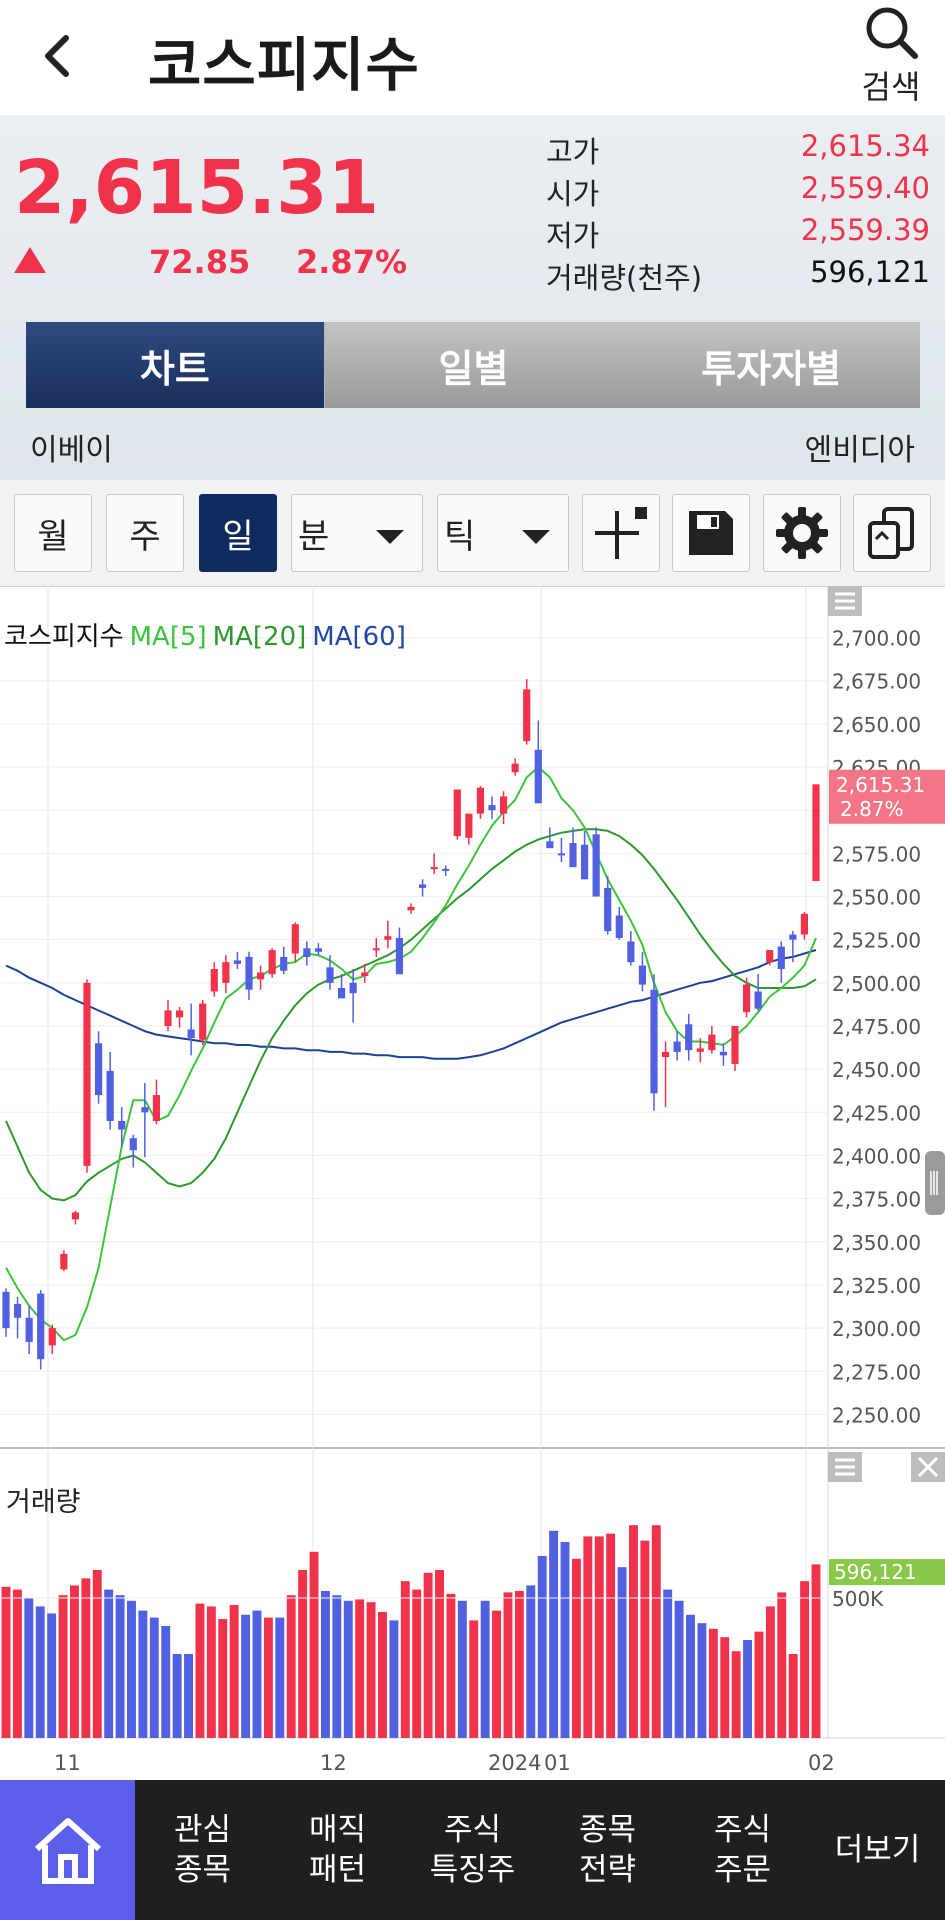 The image size is (945, 1920). I want to click on tab-investor: 투자자별, so click(771, 365).